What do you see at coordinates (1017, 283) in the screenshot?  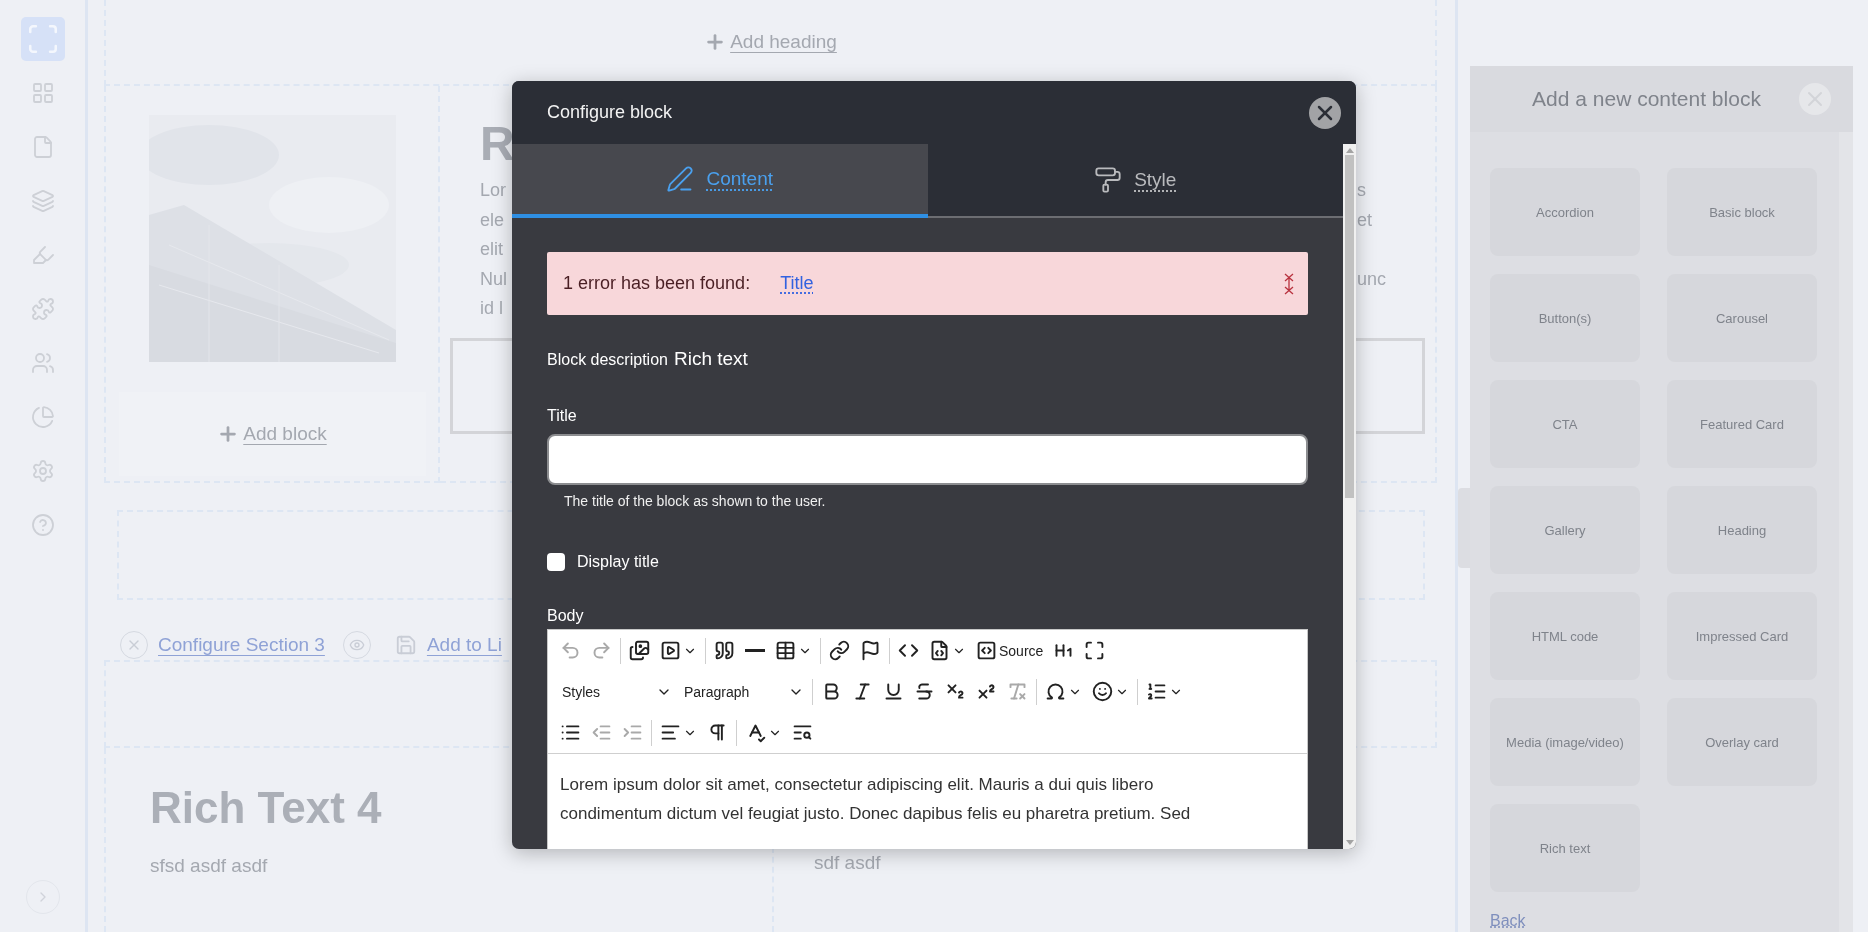 I see `error-link: Title` at bounding box center [1017, 283].